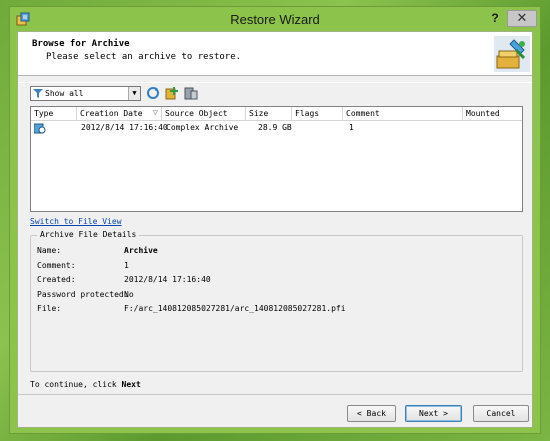 Image resolution: width=550 pixels, height=441 pixels. Describe the element at coordinates (522, 18) in the screenshot. I see `close-button: ✕` at that location.